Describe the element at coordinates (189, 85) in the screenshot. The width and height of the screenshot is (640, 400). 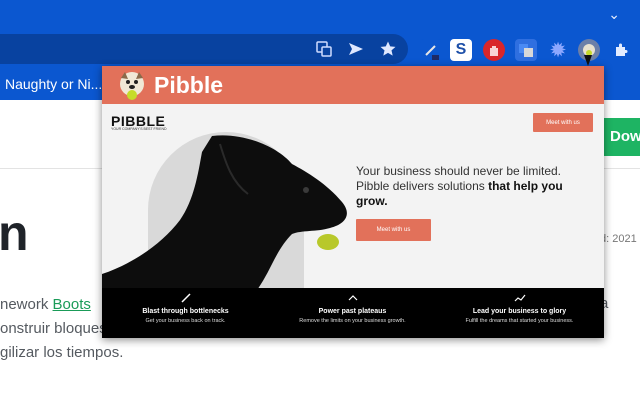
I see `popup-title: Pibble` at that location.